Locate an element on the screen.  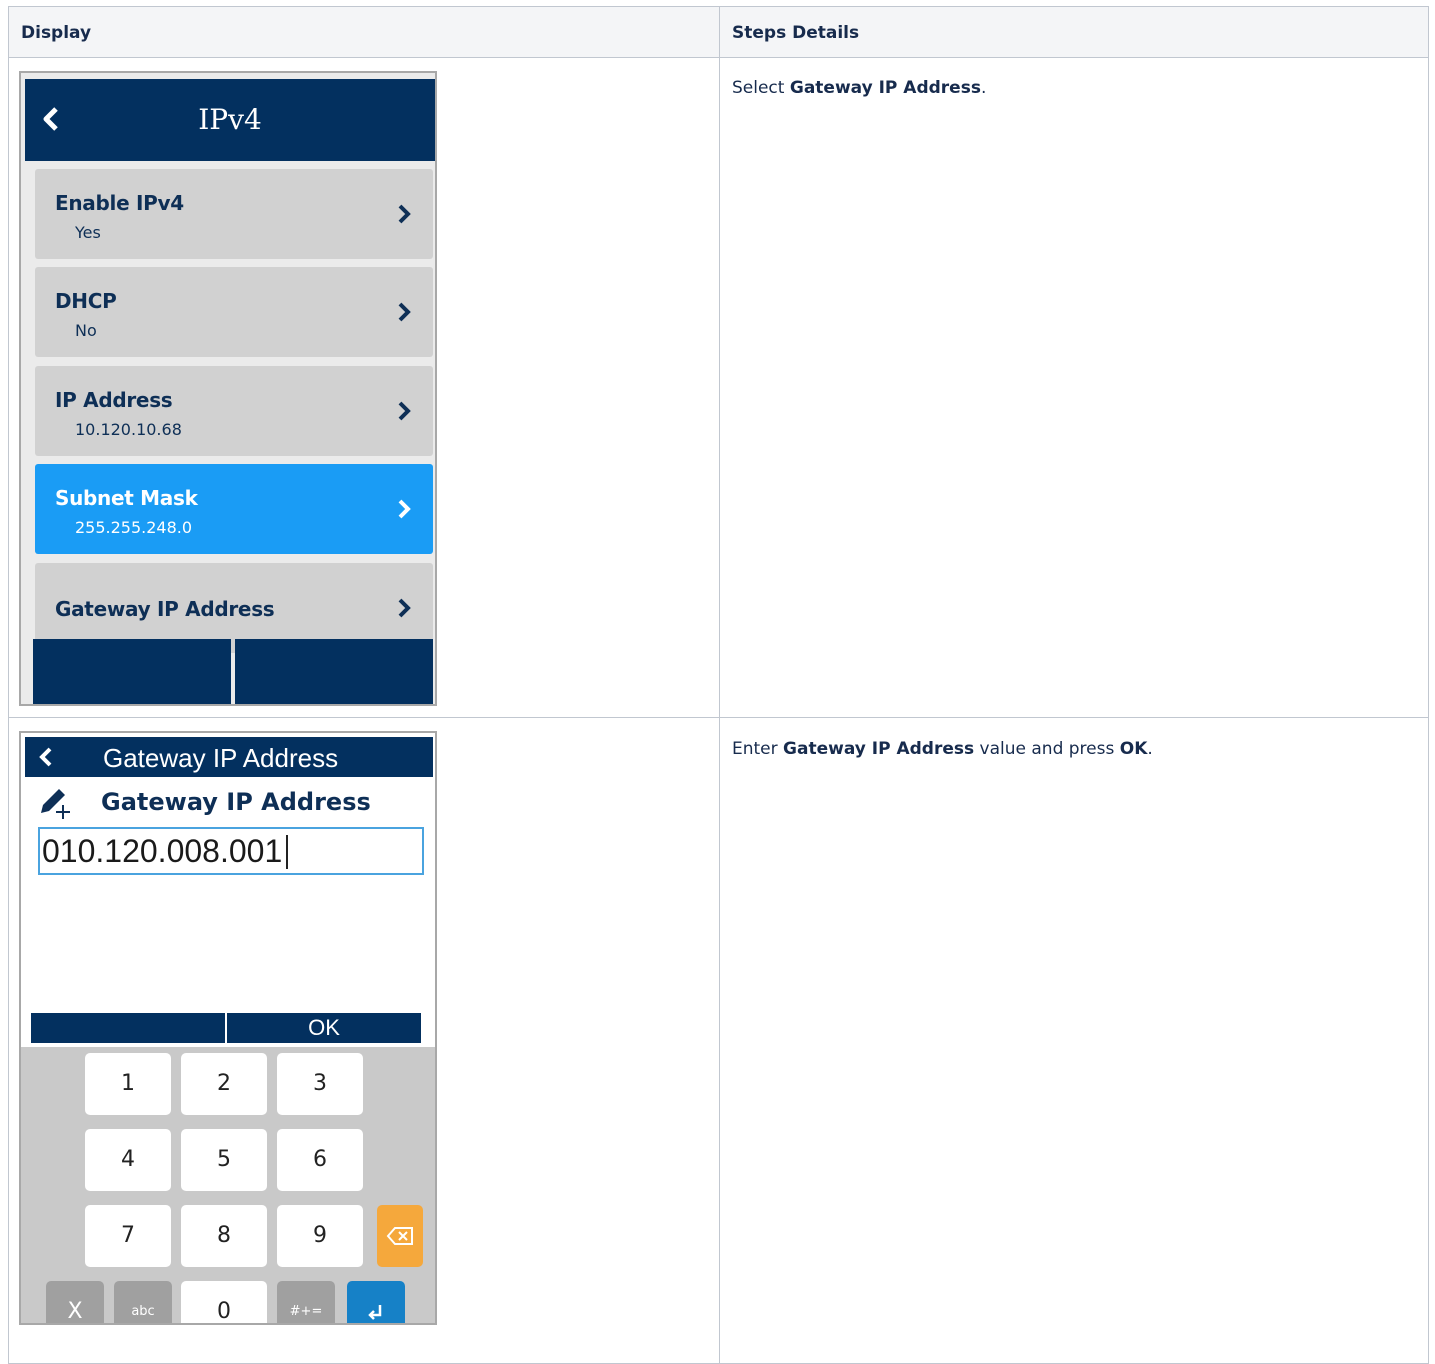
field-label: Gateway IP Address is located at coordinates (236, 802).